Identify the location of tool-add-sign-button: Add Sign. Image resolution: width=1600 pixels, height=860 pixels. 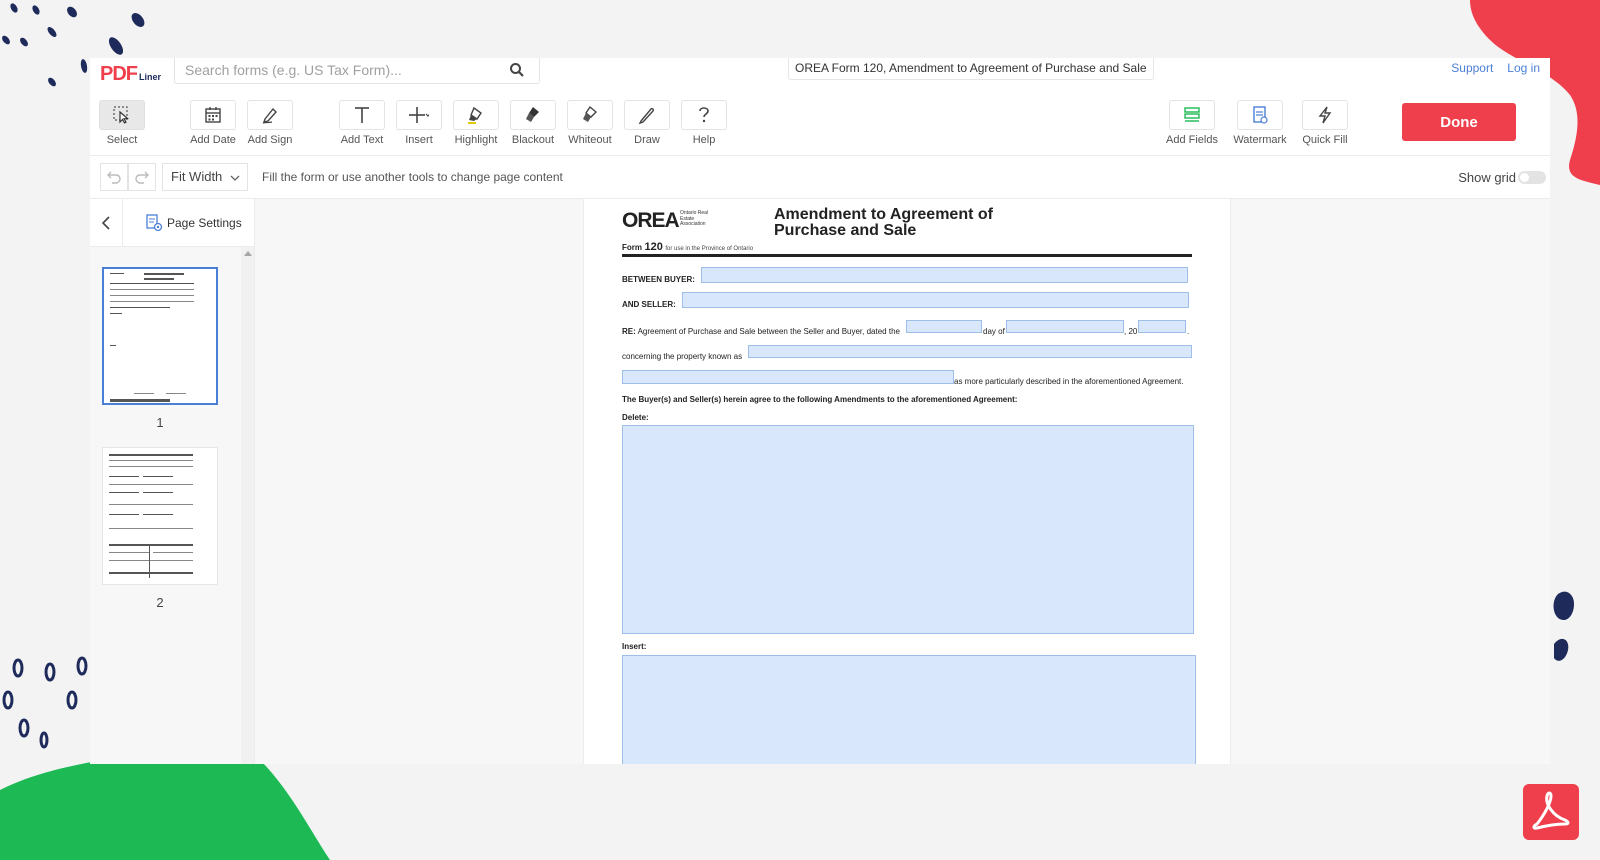
(270, 123).